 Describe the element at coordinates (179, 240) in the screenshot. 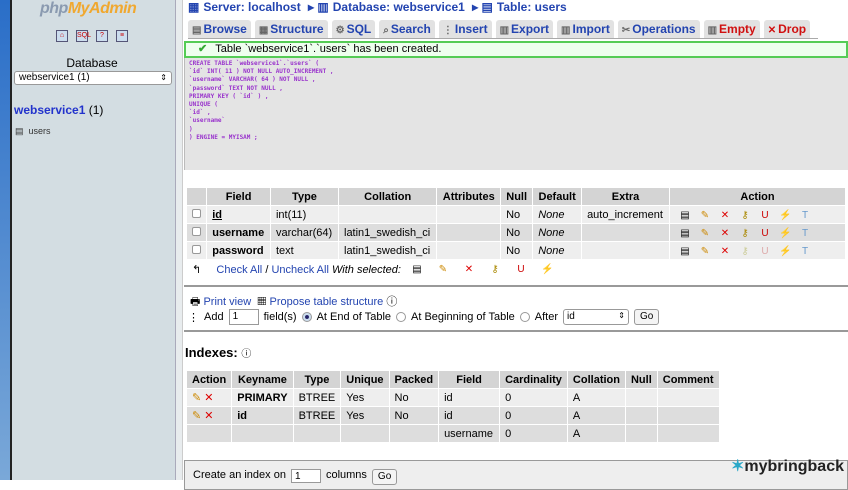

I see `sidebar-resizer` at that location.